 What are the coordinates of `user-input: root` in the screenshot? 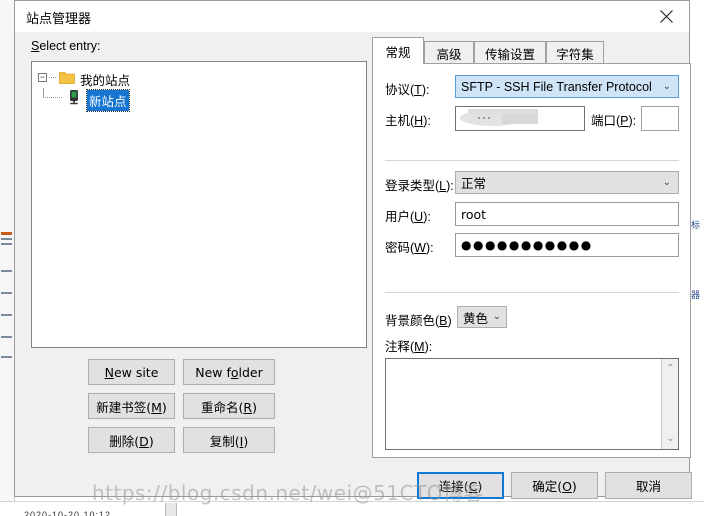 It's located at (567, 214).